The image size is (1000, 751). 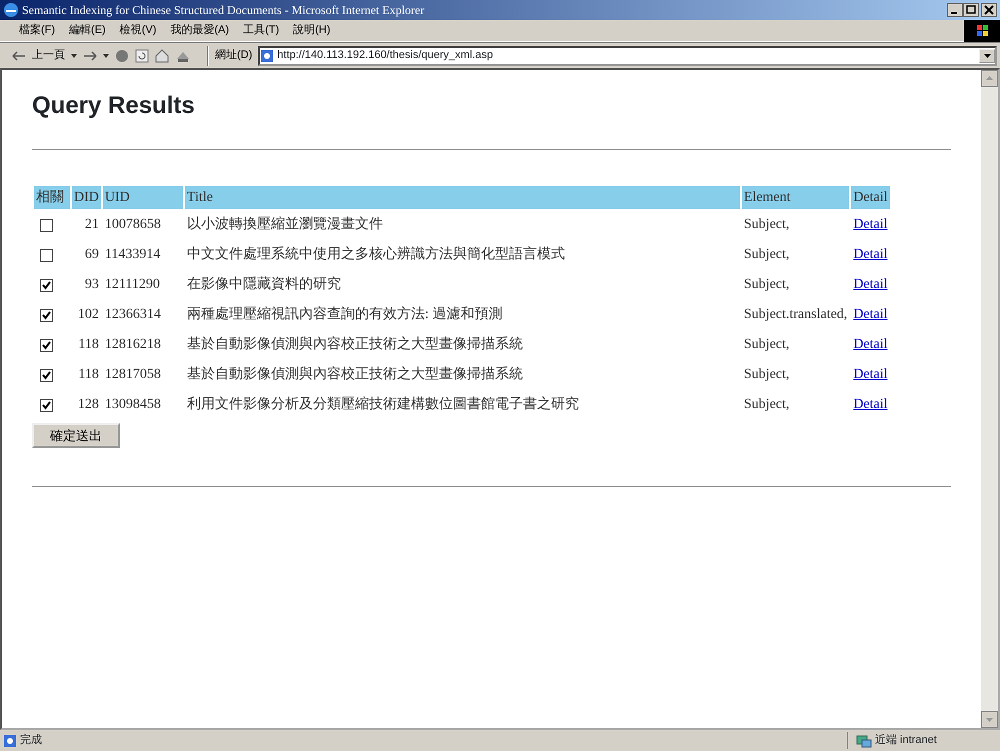 I want to click on table-cell-text: 13098458, so click(x=133, y=405).